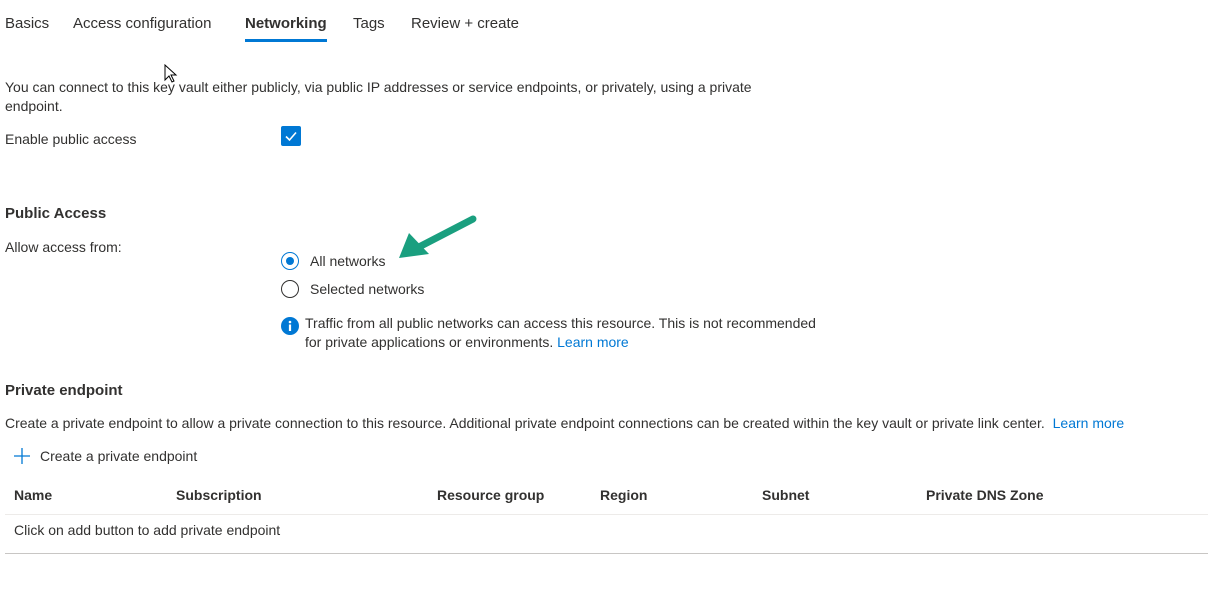 Image resolution: width=1208 pixels, height=596 pixels. I want to click on enable-public-access-checkbox, so click(291, 136).